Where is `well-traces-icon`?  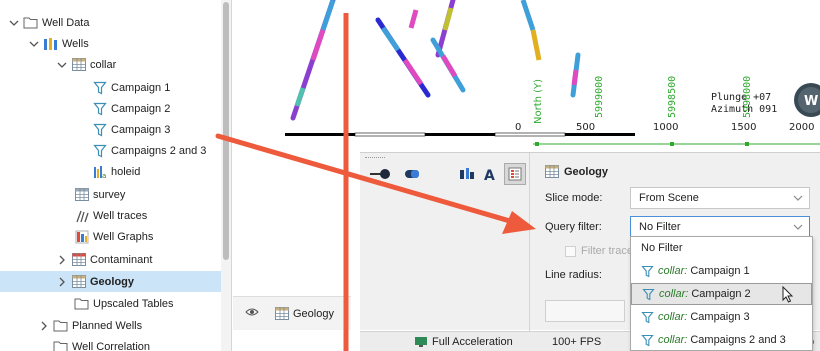
well-traces-icon is located at coordinates (81, 215).